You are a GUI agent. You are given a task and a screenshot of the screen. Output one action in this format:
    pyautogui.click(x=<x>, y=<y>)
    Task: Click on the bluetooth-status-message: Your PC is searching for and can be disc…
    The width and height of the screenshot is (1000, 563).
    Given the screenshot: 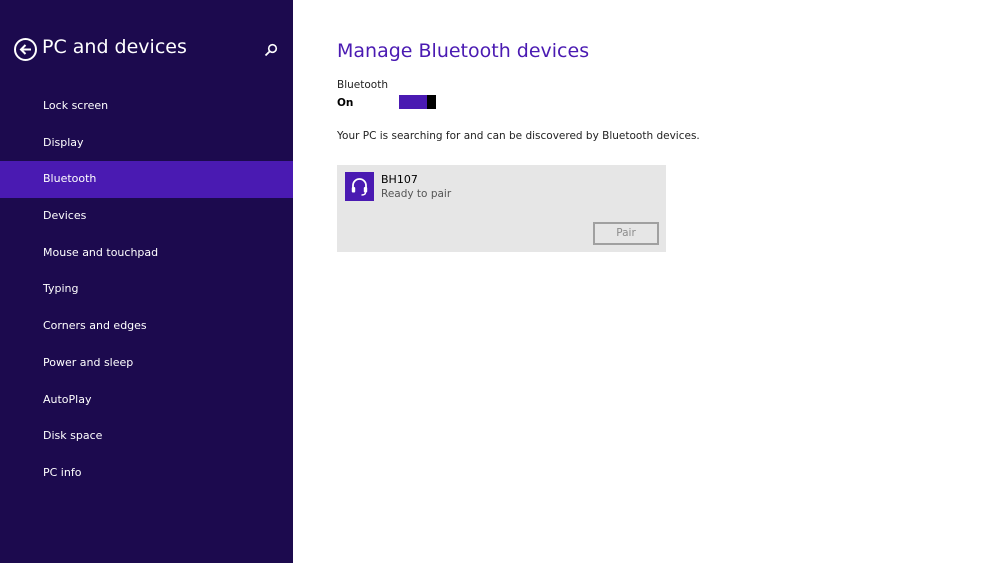 What is the action you would take?
    pyautogui.click(x=518, y=136)
    